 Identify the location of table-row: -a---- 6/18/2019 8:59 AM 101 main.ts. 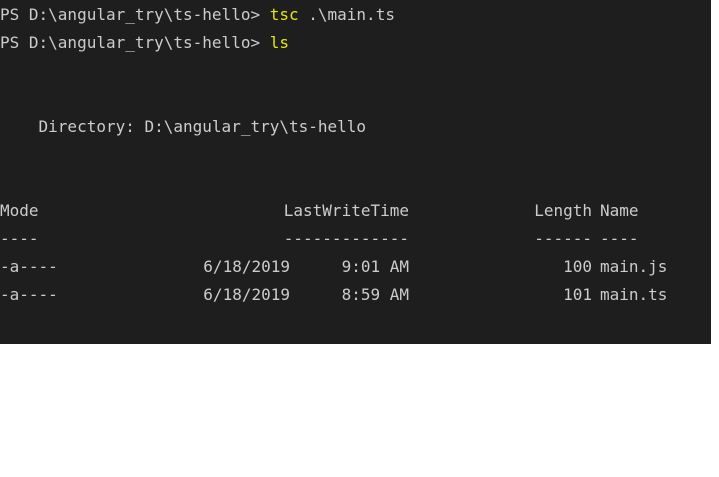
(355, 295).